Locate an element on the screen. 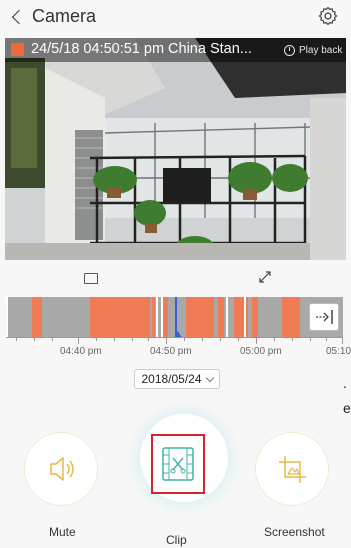 Image resolution: width=351 pixels, height=548 pixels. playback-button: Play back is located at coordinates (313, 50).